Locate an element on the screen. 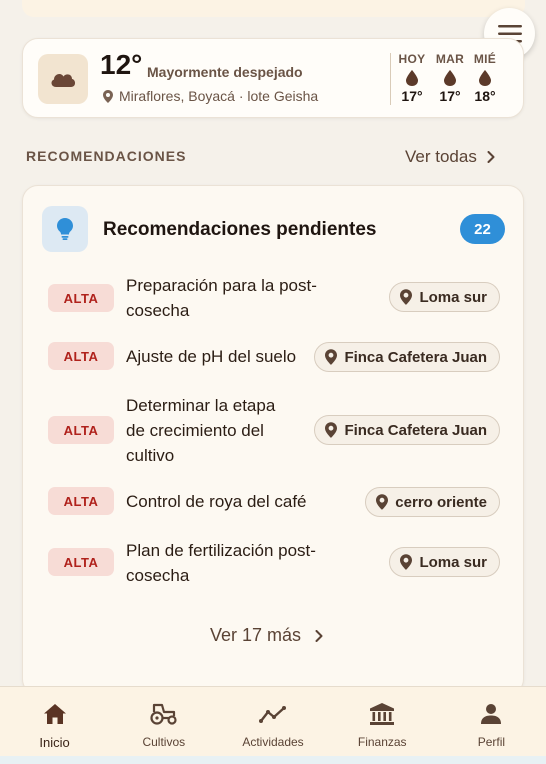 The width and height of the screenshot is (546, 764). forecast-divider is located at coordinates (390, 79).